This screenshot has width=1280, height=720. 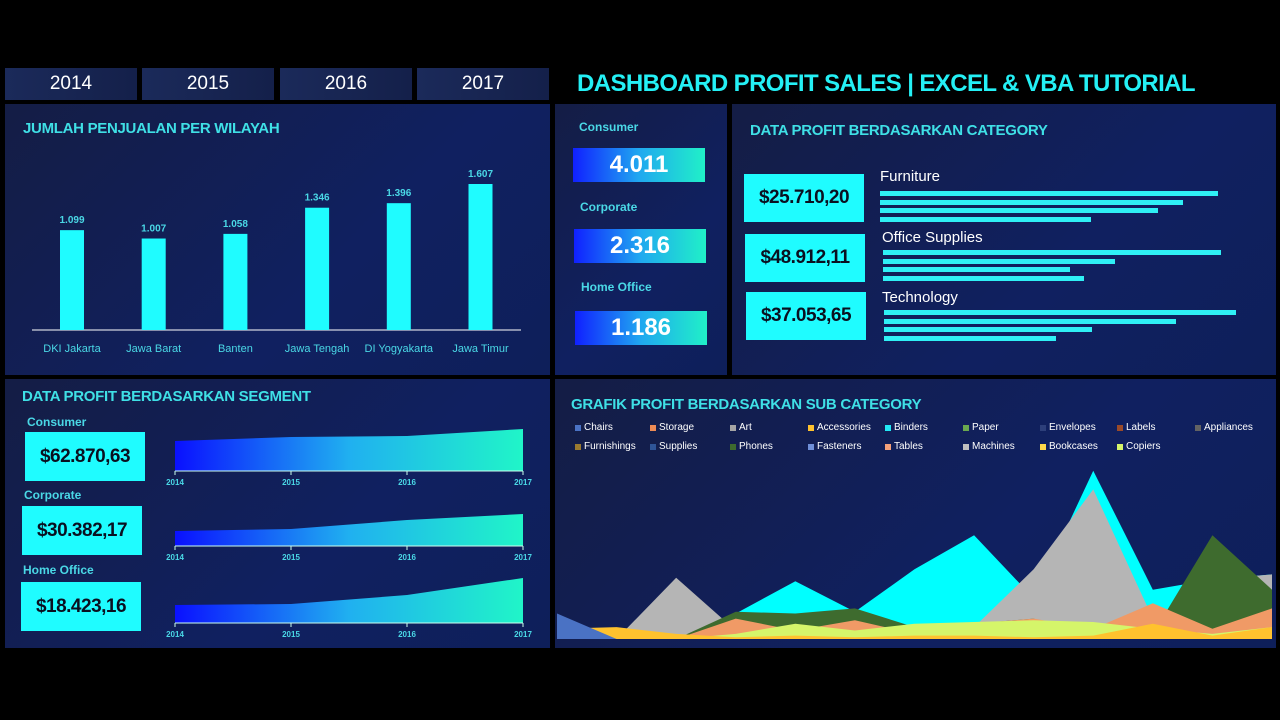 I want to click on bar-jawa-timur, so click(x=480, y=257).